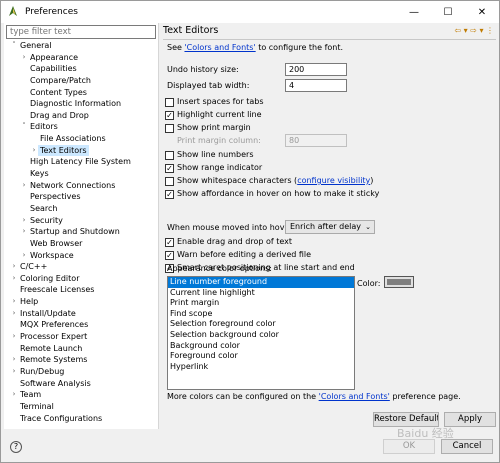 This screenshot has height=463, width=500. What do you see at coordinates (448, 12) in the screenshot?
I see `maximize-button: ☐` at bounding box center [448, 12].